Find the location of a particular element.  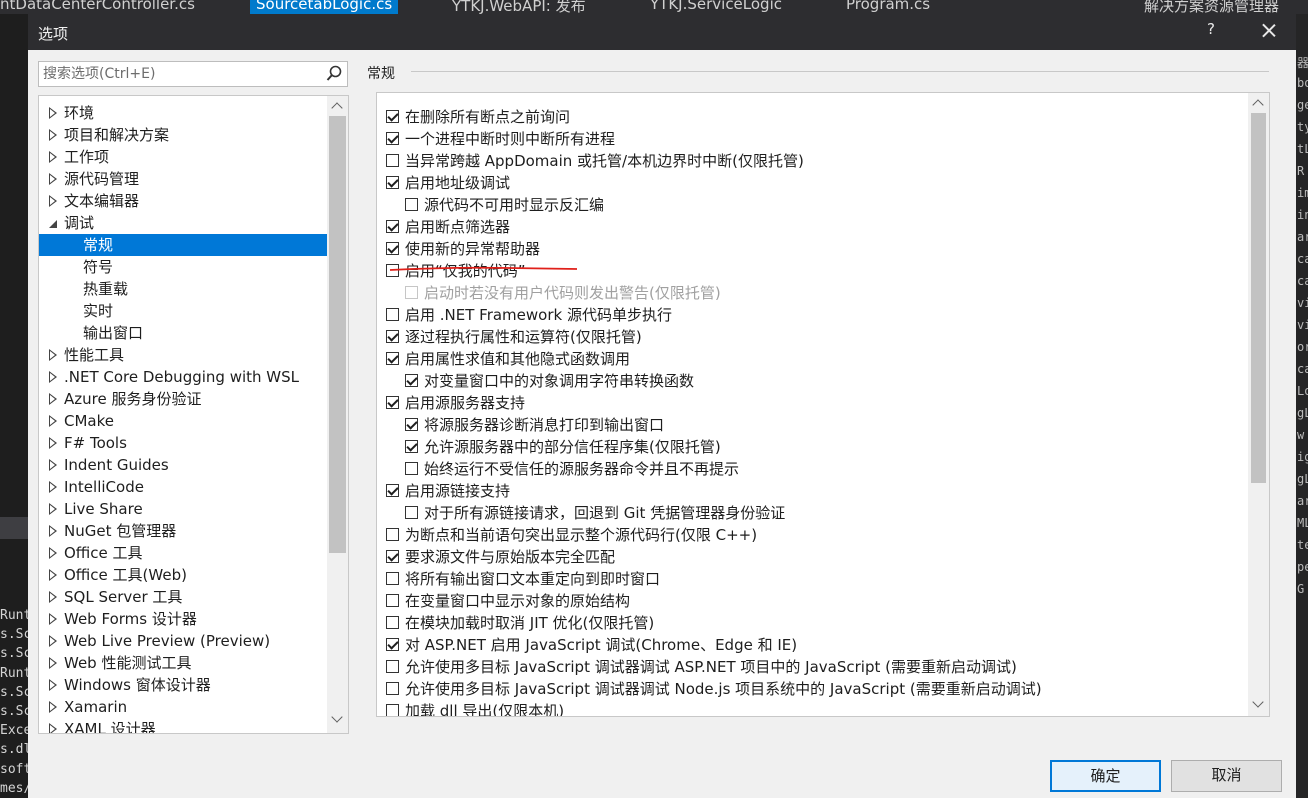

tree-scroll-thumb is located at coordinates (337, 334).